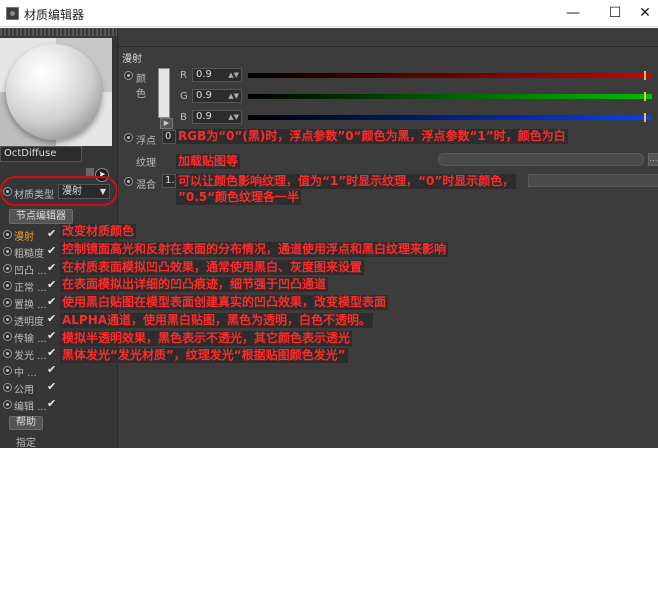  What do you see at coordinates (224, 302) in the screenshot?
I see `annotation-displacement: 使用黑白贴图在模型表面创建真实的凹凸效果，改变模型表面` at bounding box center [224, 302].